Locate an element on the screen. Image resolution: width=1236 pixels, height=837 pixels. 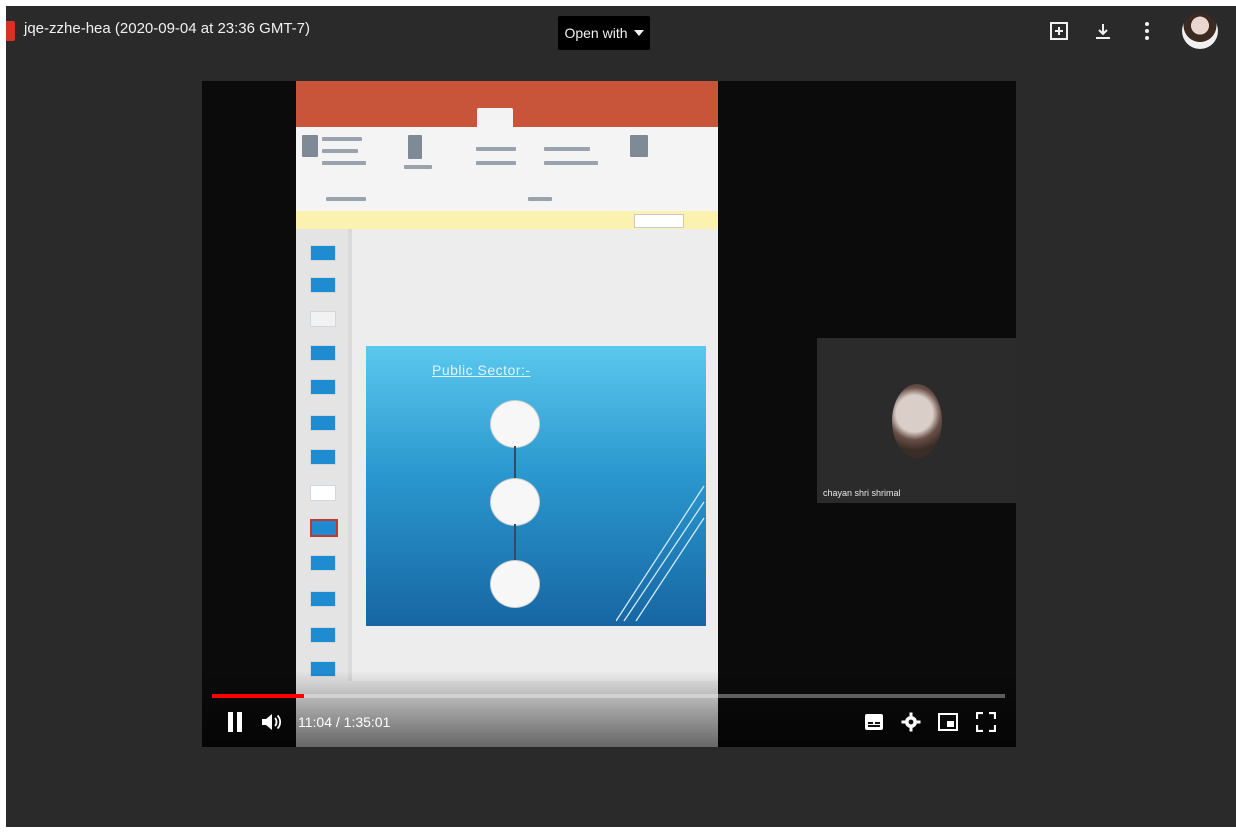
video-file-icon is located at coordinates (10, 31).